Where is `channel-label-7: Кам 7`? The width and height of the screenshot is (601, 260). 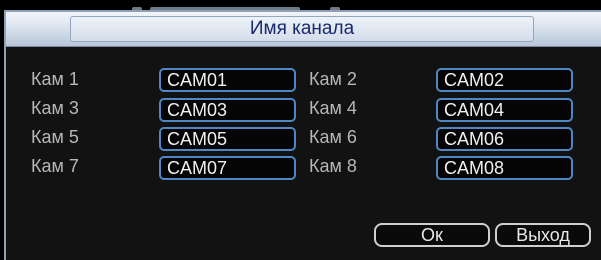 channel-label-7: Кам 7 is located at coordinates (55, 166).